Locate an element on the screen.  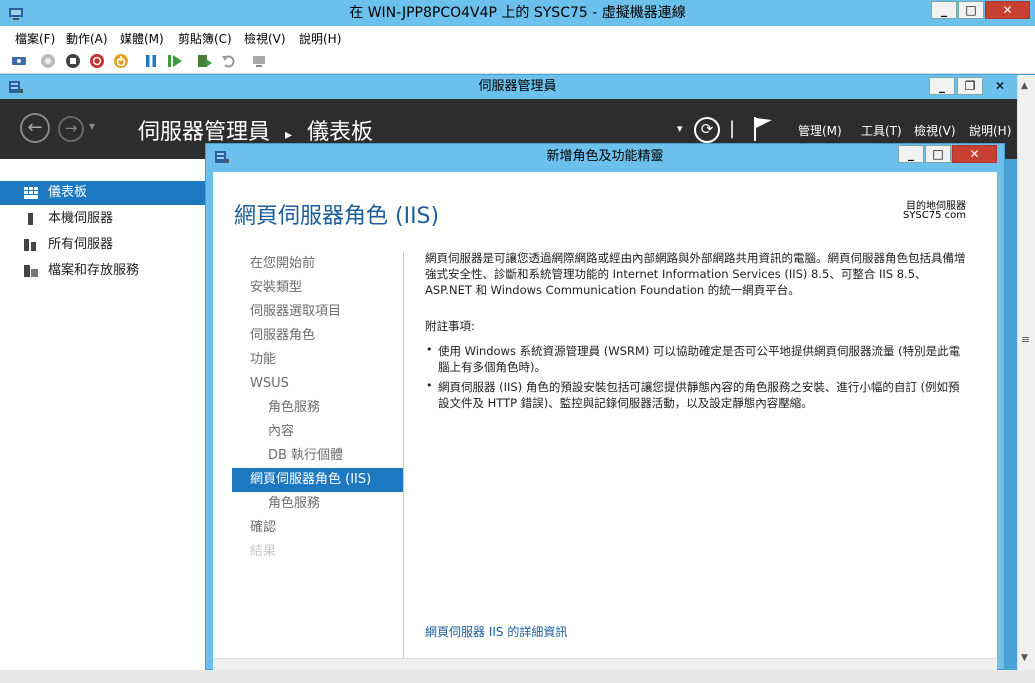
local-server-icon is located at coordinates (30, 219).